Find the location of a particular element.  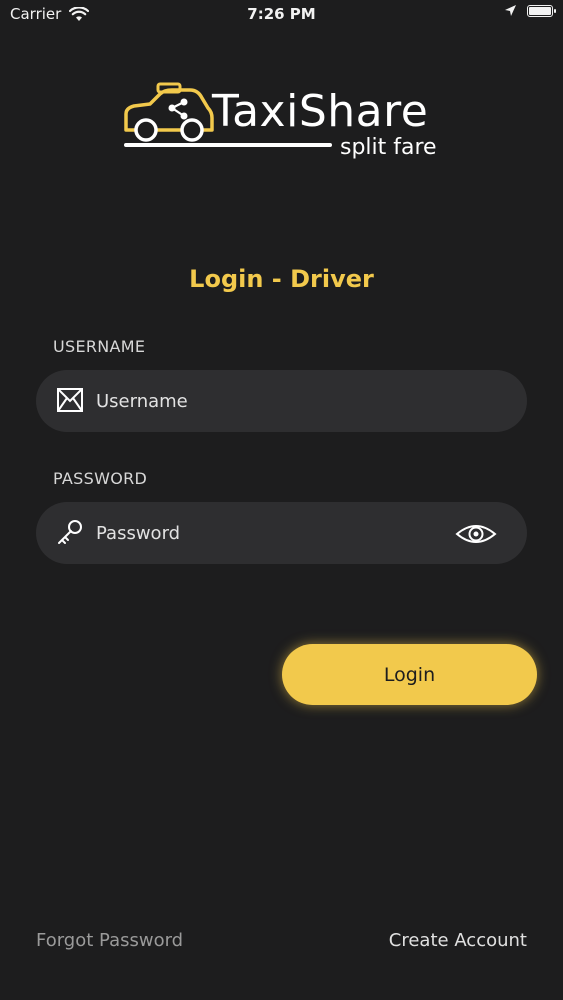

create-account-link: Create Account is located at coordinates (458, 940).